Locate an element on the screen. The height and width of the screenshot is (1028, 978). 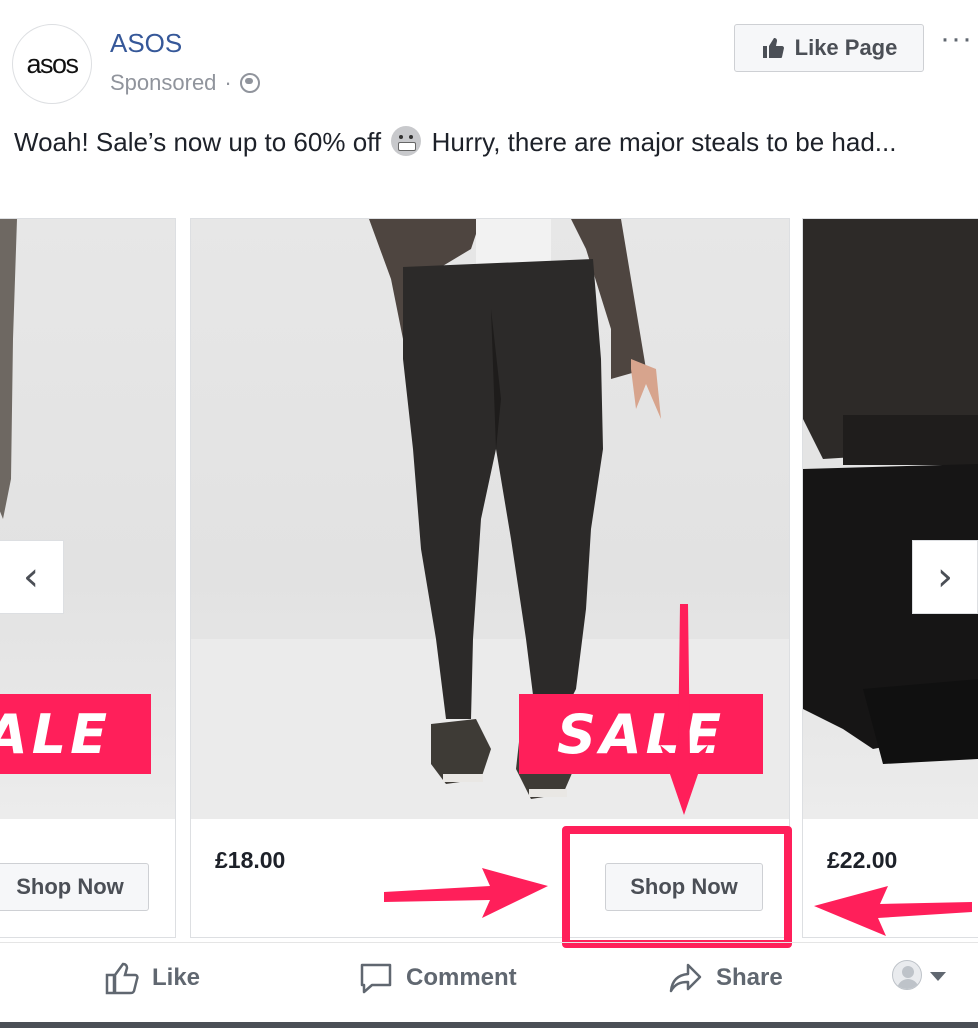
thumbs-up-icon is located at coordinates (122, 978).